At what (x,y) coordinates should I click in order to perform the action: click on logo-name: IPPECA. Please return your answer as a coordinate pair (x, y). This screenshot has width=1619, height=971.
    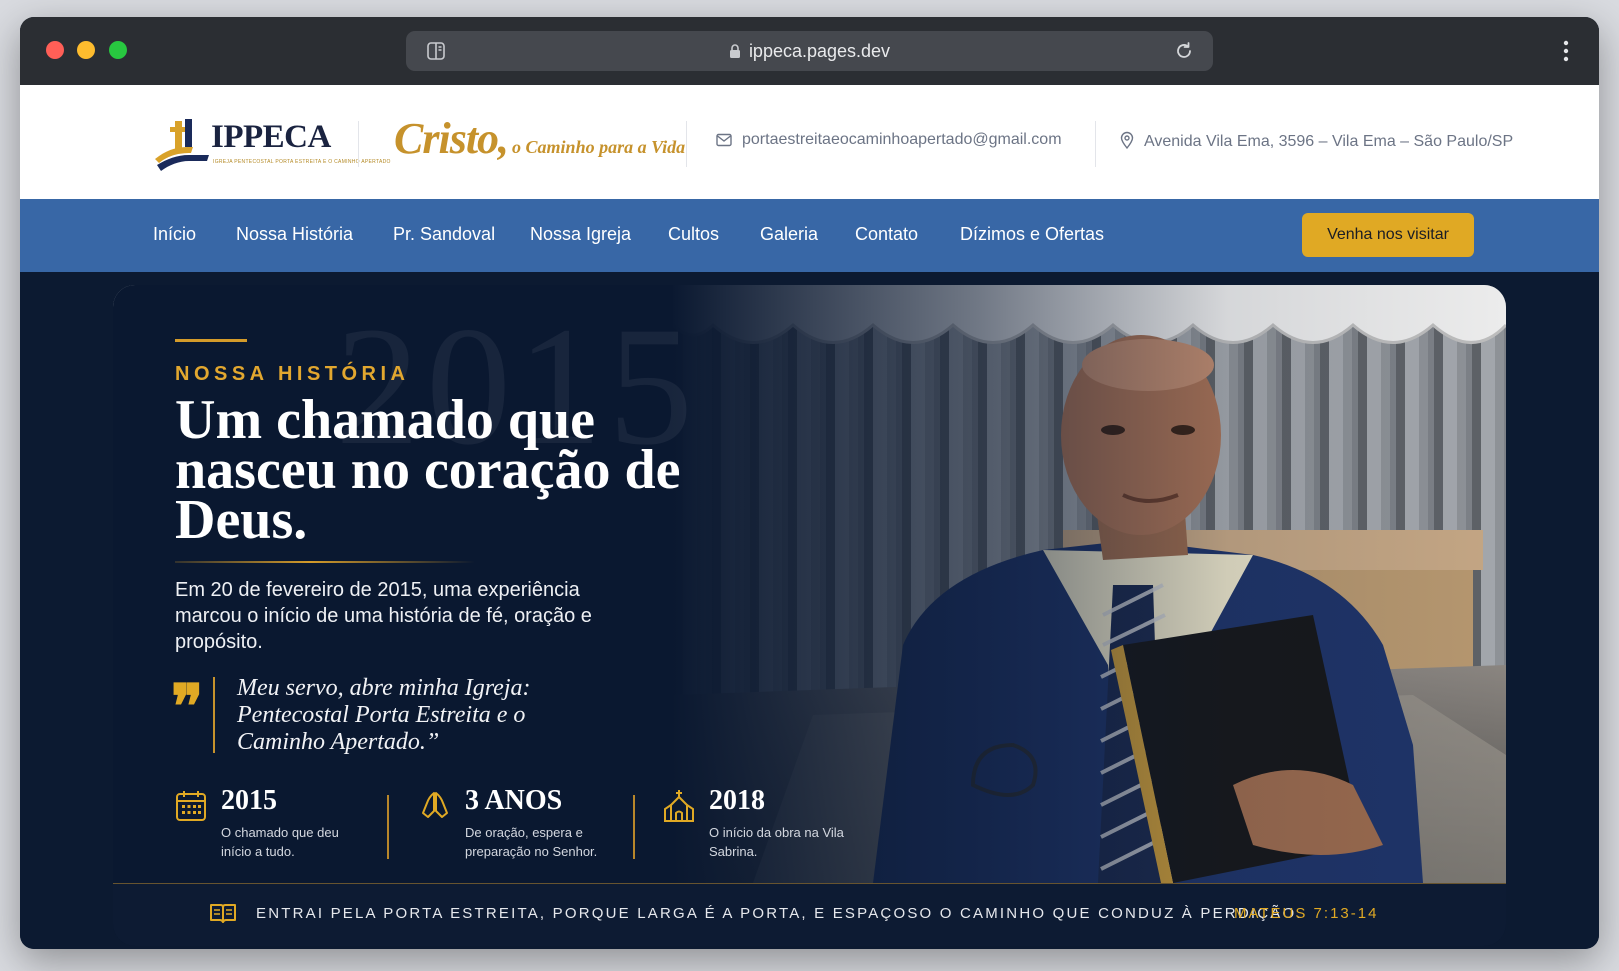
    Looking at the image, I should click on (271, 137).